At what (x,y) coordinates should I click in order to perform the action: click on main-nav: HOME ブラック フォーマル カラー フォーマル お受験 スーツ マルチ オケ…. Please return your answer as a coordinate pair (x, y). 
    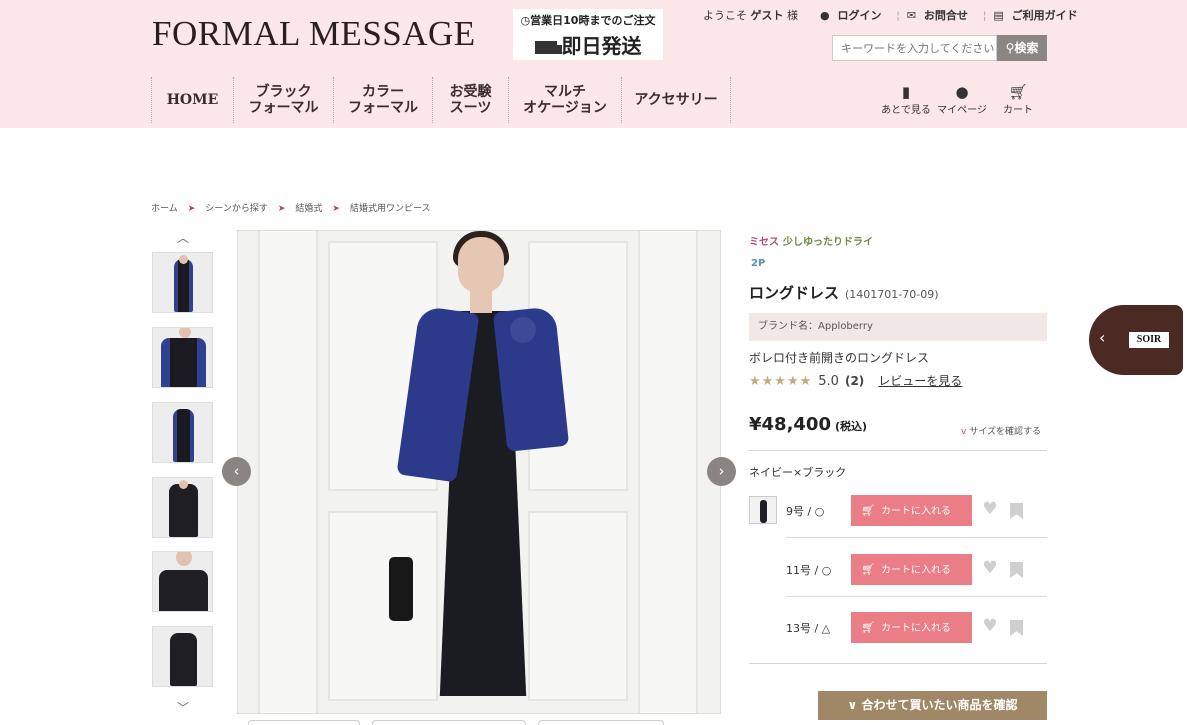
    Looking at the image, I should click on (441, 100).